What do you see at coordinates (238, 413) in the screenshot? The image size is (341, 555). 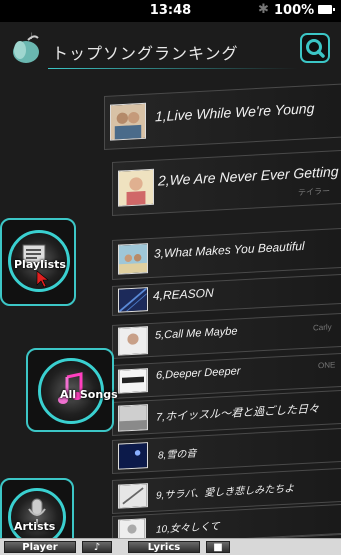 I see `song-title: 7,ホイッスル〜君と過ごした日々` at bounding box center [238, 413].